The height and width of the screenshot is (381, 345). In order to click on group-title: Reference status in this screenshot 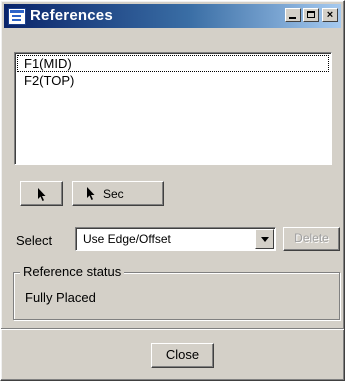, I will do `click(72, 271)`.